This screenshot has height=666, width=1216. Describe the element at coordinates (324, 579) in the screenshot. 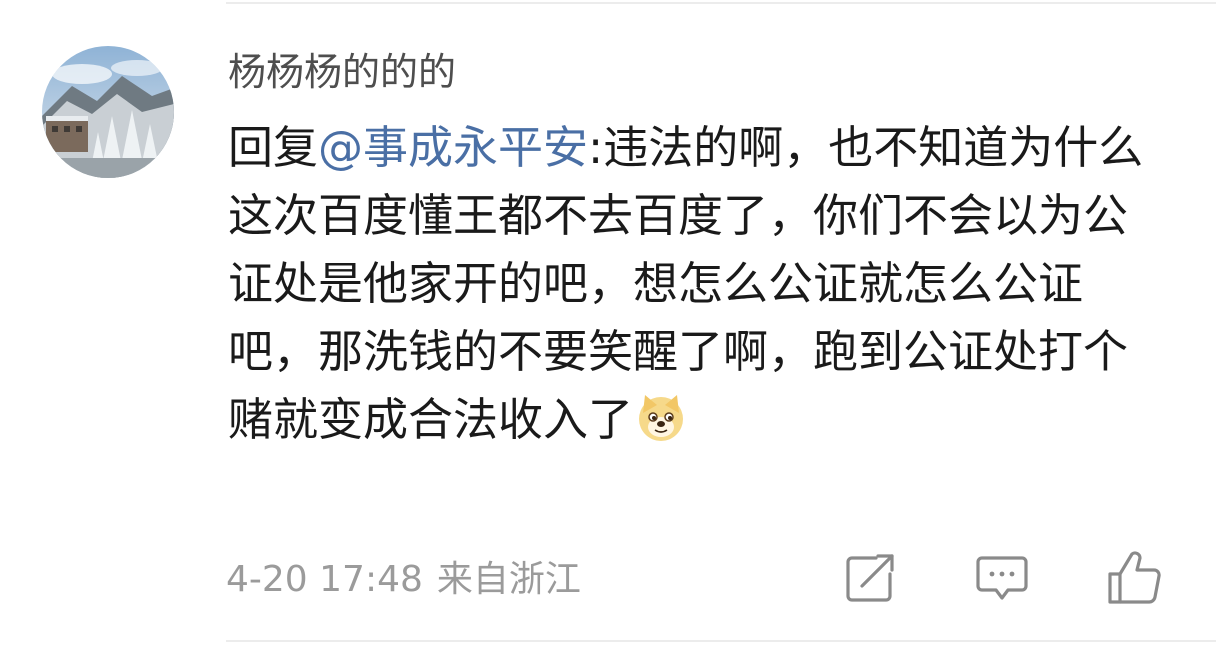

I see `timestamp: 4-20 17:48` at that location.